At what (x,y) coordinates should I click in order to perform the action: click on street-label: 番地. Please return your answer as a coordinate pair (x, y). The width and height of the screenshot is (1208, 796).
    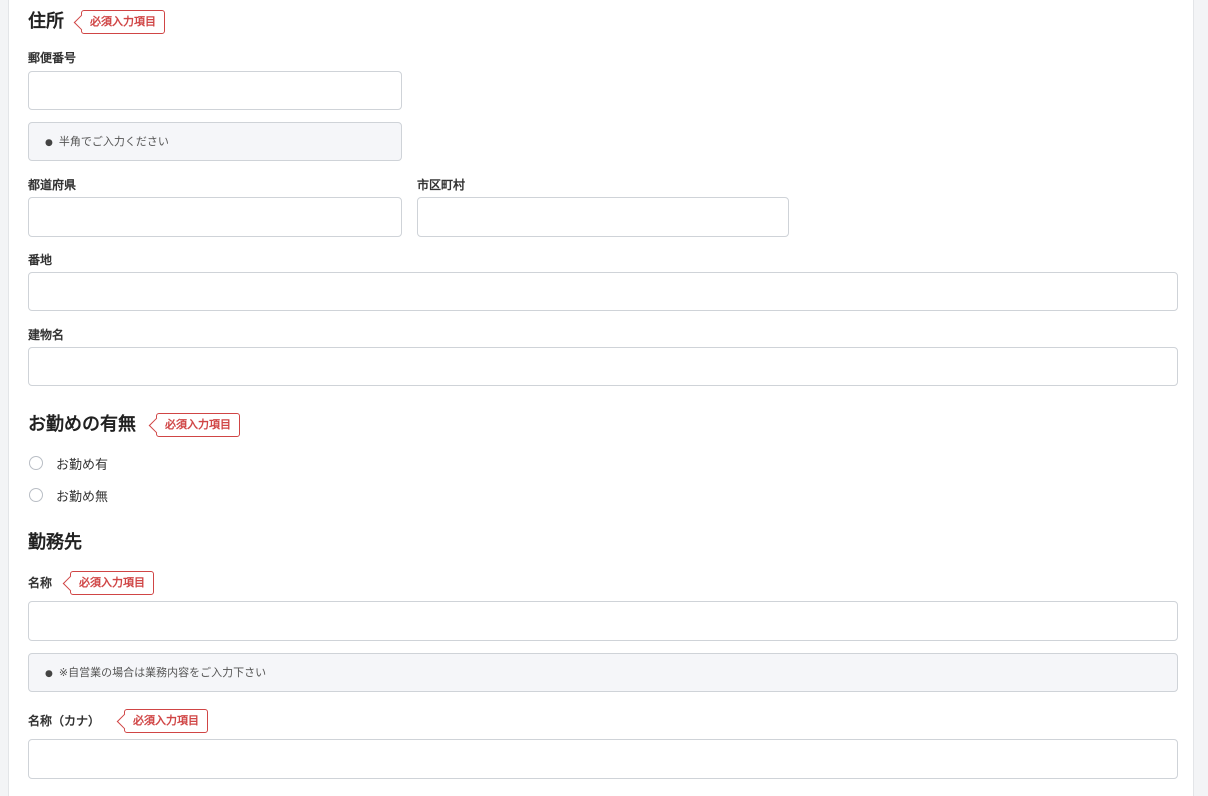
    Looking at the image, I should click on (40, 260).